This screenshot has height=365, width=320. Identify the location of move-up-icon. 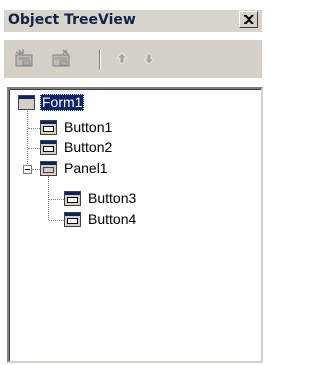
(122, 58).